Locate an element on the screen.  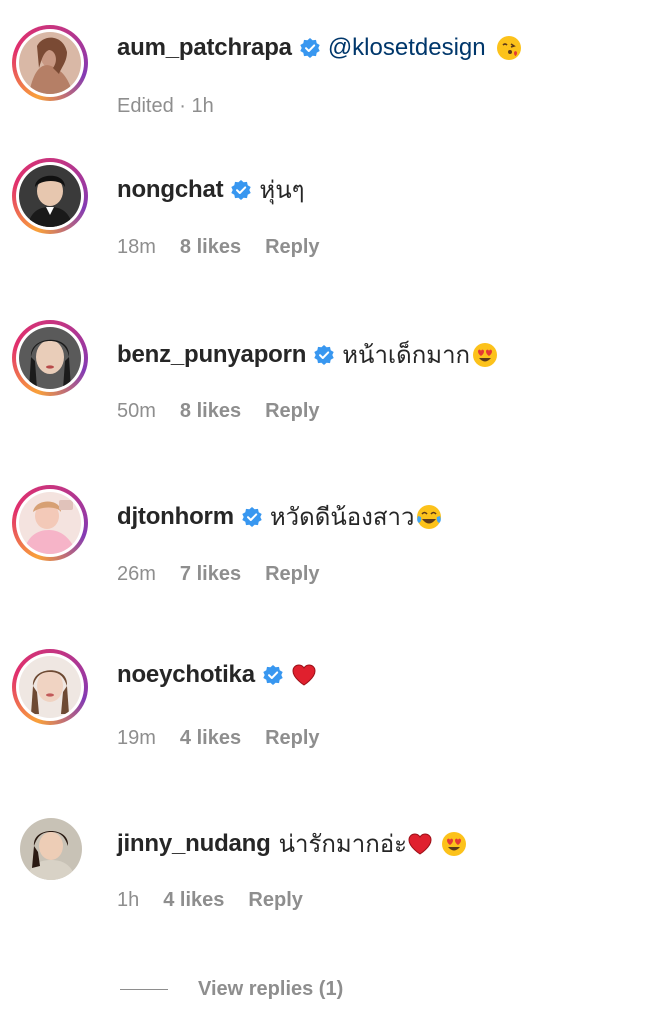
comment-username: djtonhorm is located at coordinates (175, 517).